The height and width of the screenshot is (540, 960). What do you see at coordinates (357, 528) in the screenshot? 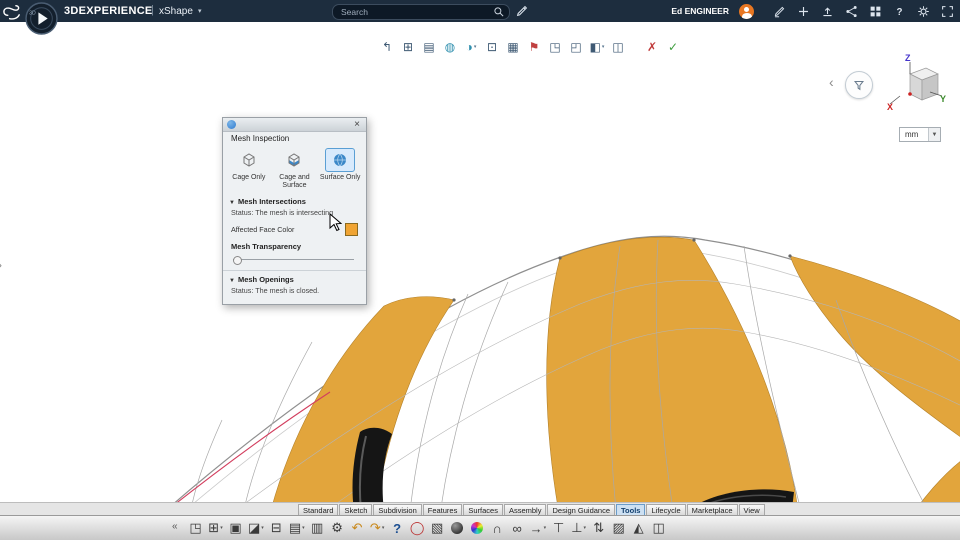
I see `undo-icon: ↶` at bounding box center [357, 528].